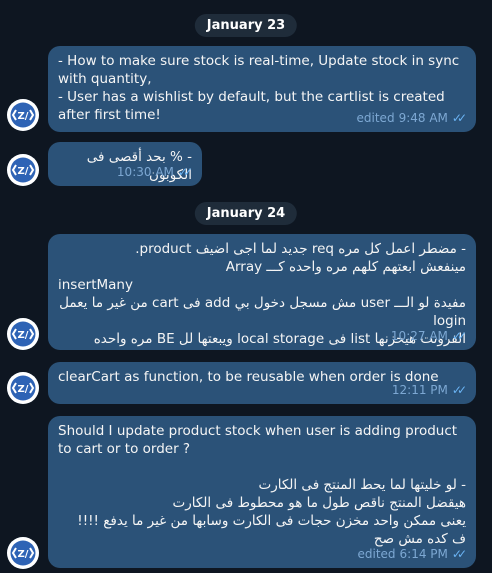 The width and height of the screenshot is (492, 573). What do you see at coordinates (246, 213) in the screenshot?
I see `date-separator: January 24` at bounding box center [246, 213].